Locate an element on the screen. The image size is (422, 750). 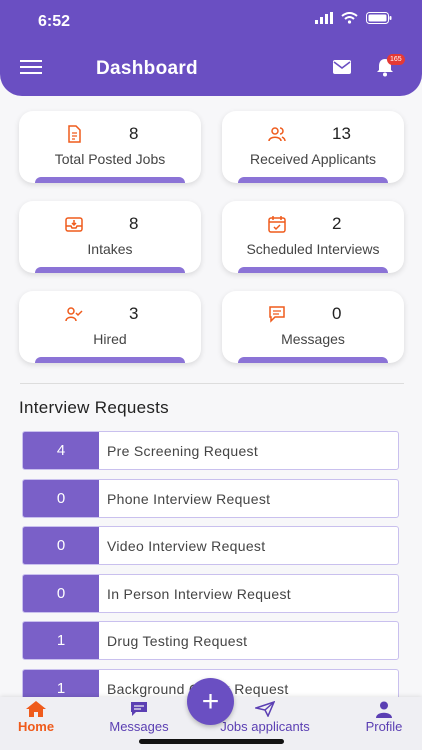
add-button: + is located at coordinates (210, 701).